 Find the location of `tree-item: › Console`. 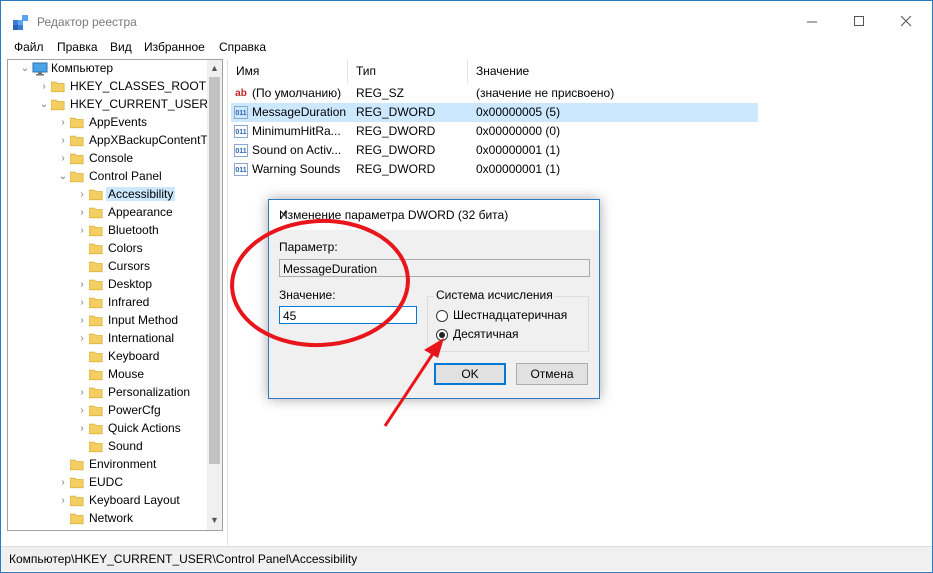

tree-item: › Console is located at coordinates (108, 159).